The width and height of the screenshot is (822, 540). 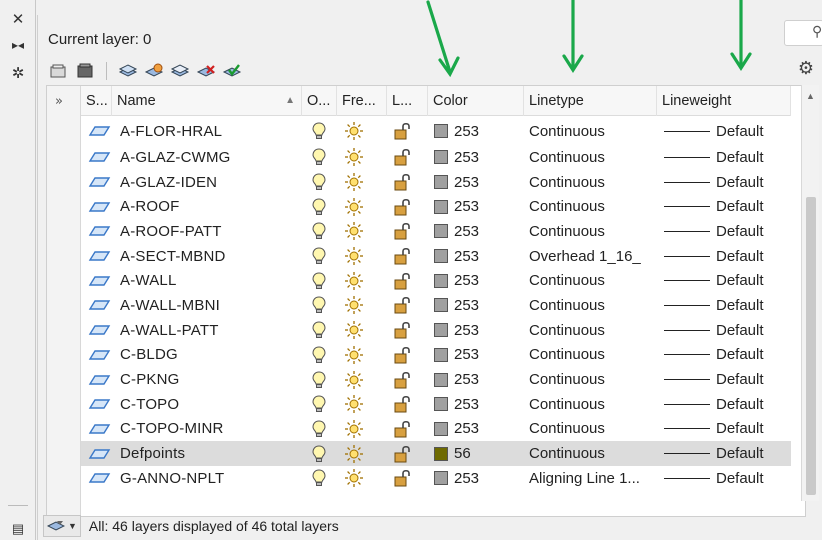 What do you see at coordinates (479, 453) in the screenshot?
I see `layer-color: 56` at bounding box center [479, 453].